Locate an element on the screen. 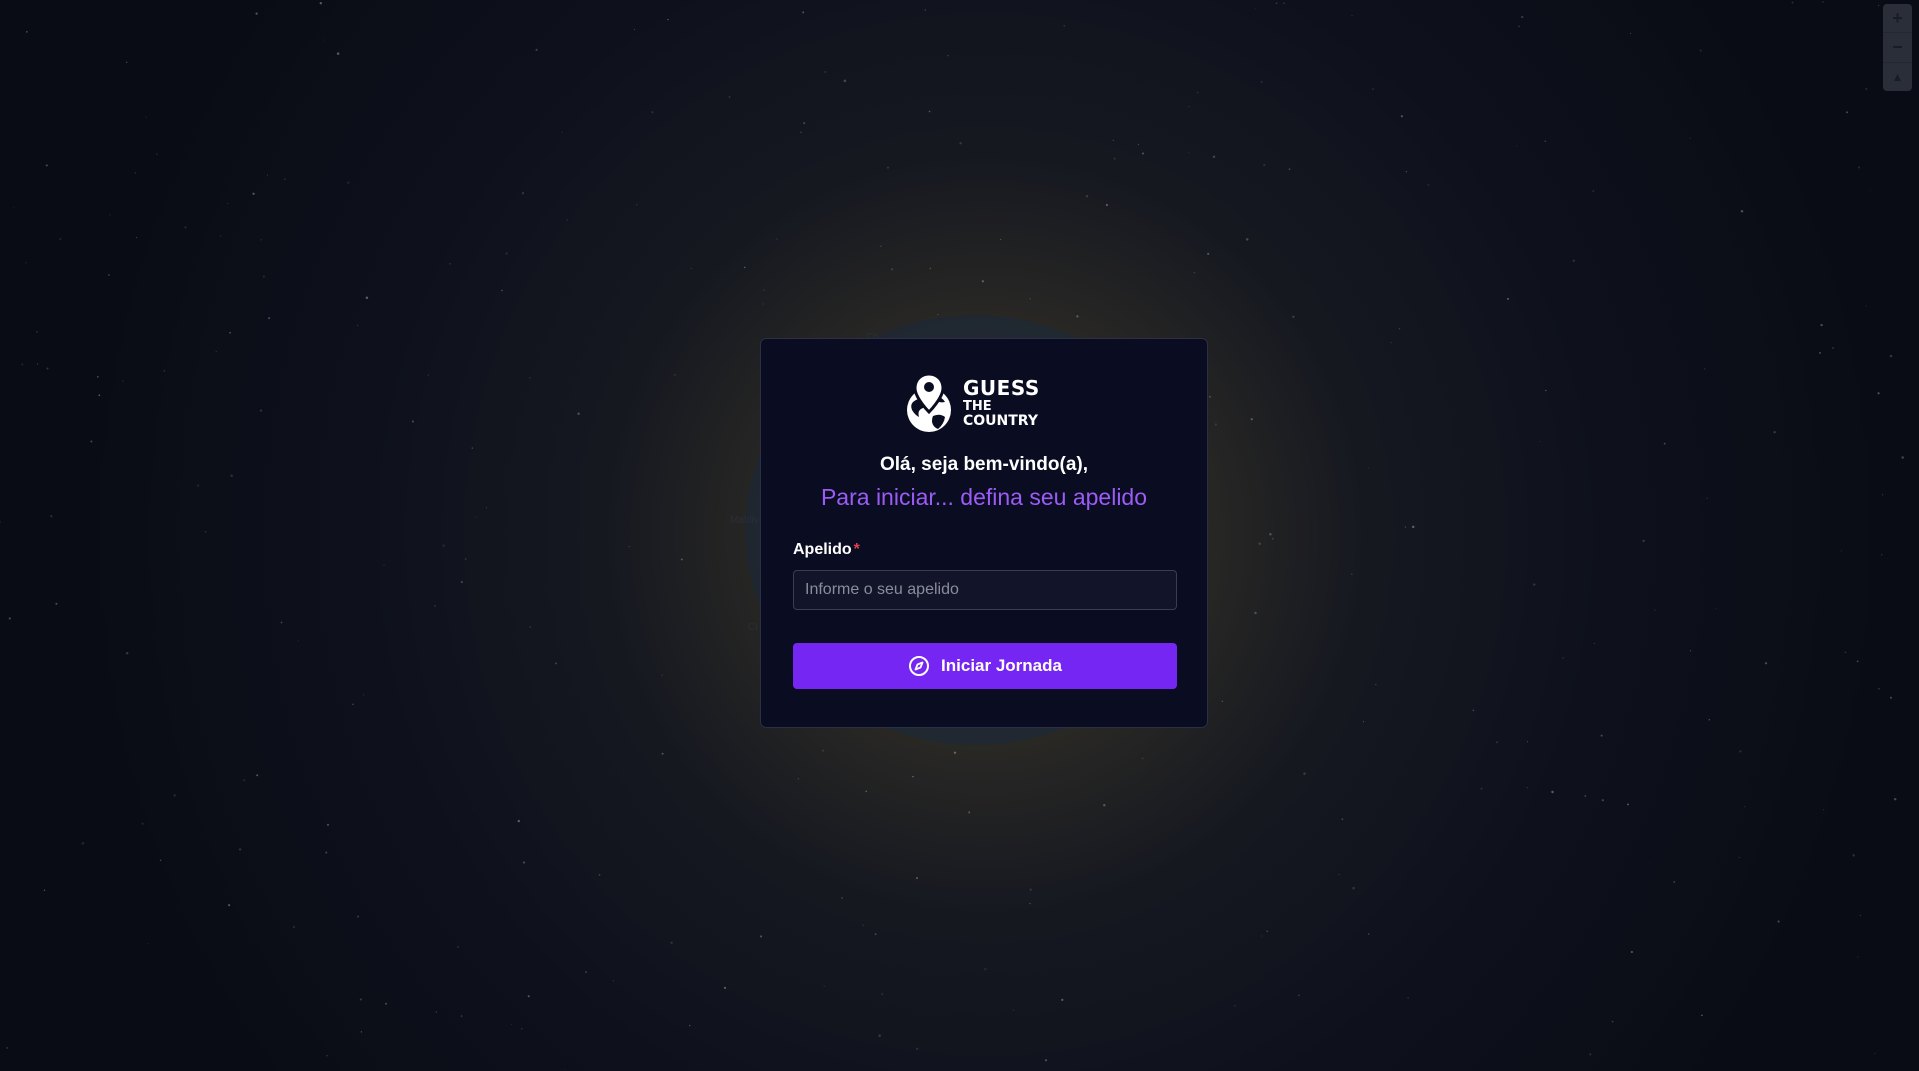  nickname-input is located at coordinates (985, 590).